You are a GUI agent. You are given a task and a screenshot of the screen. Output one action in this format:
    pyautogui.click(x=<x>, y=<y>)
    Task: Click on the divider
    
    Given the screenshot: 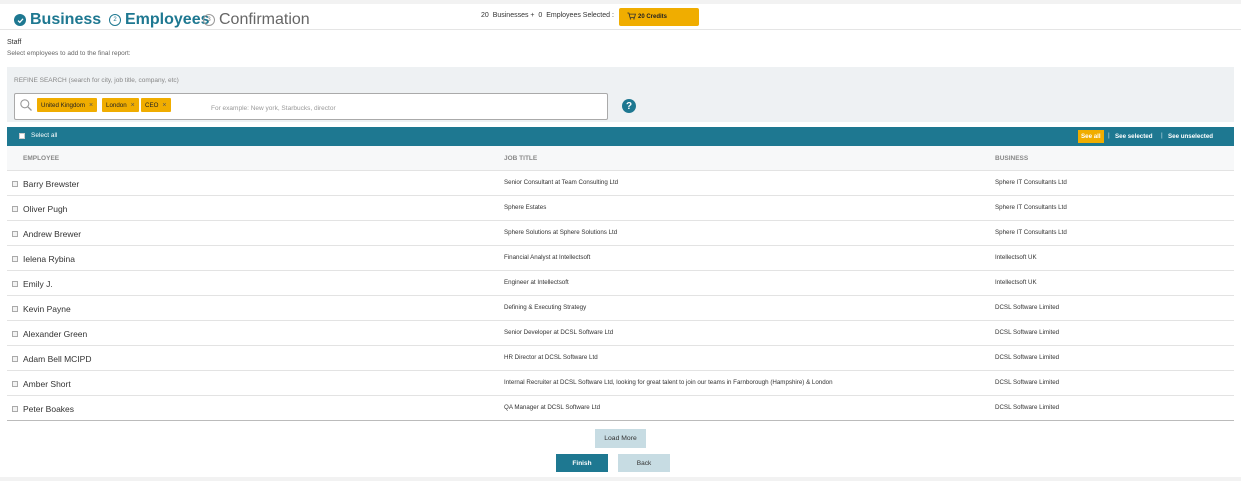 What is the action you would take?
    pyautogui.click(x=620, y=29)
    